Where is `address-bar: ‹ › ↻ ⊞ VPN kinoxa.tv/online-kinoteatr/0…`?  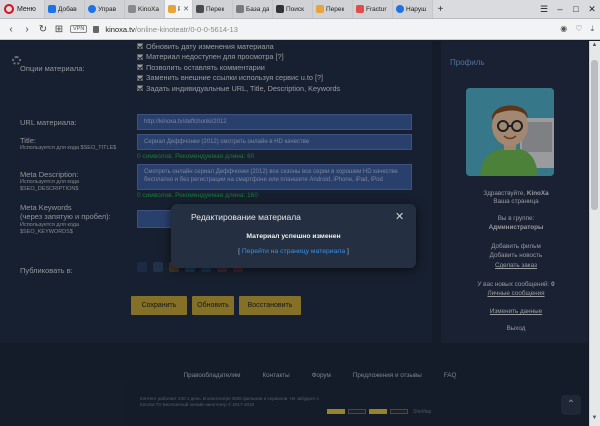 address-bar: ‹ › ↻ ⊞ VPN kinoxa.tv/online-kinoteatr/0… is located at coordinates (300, 29).